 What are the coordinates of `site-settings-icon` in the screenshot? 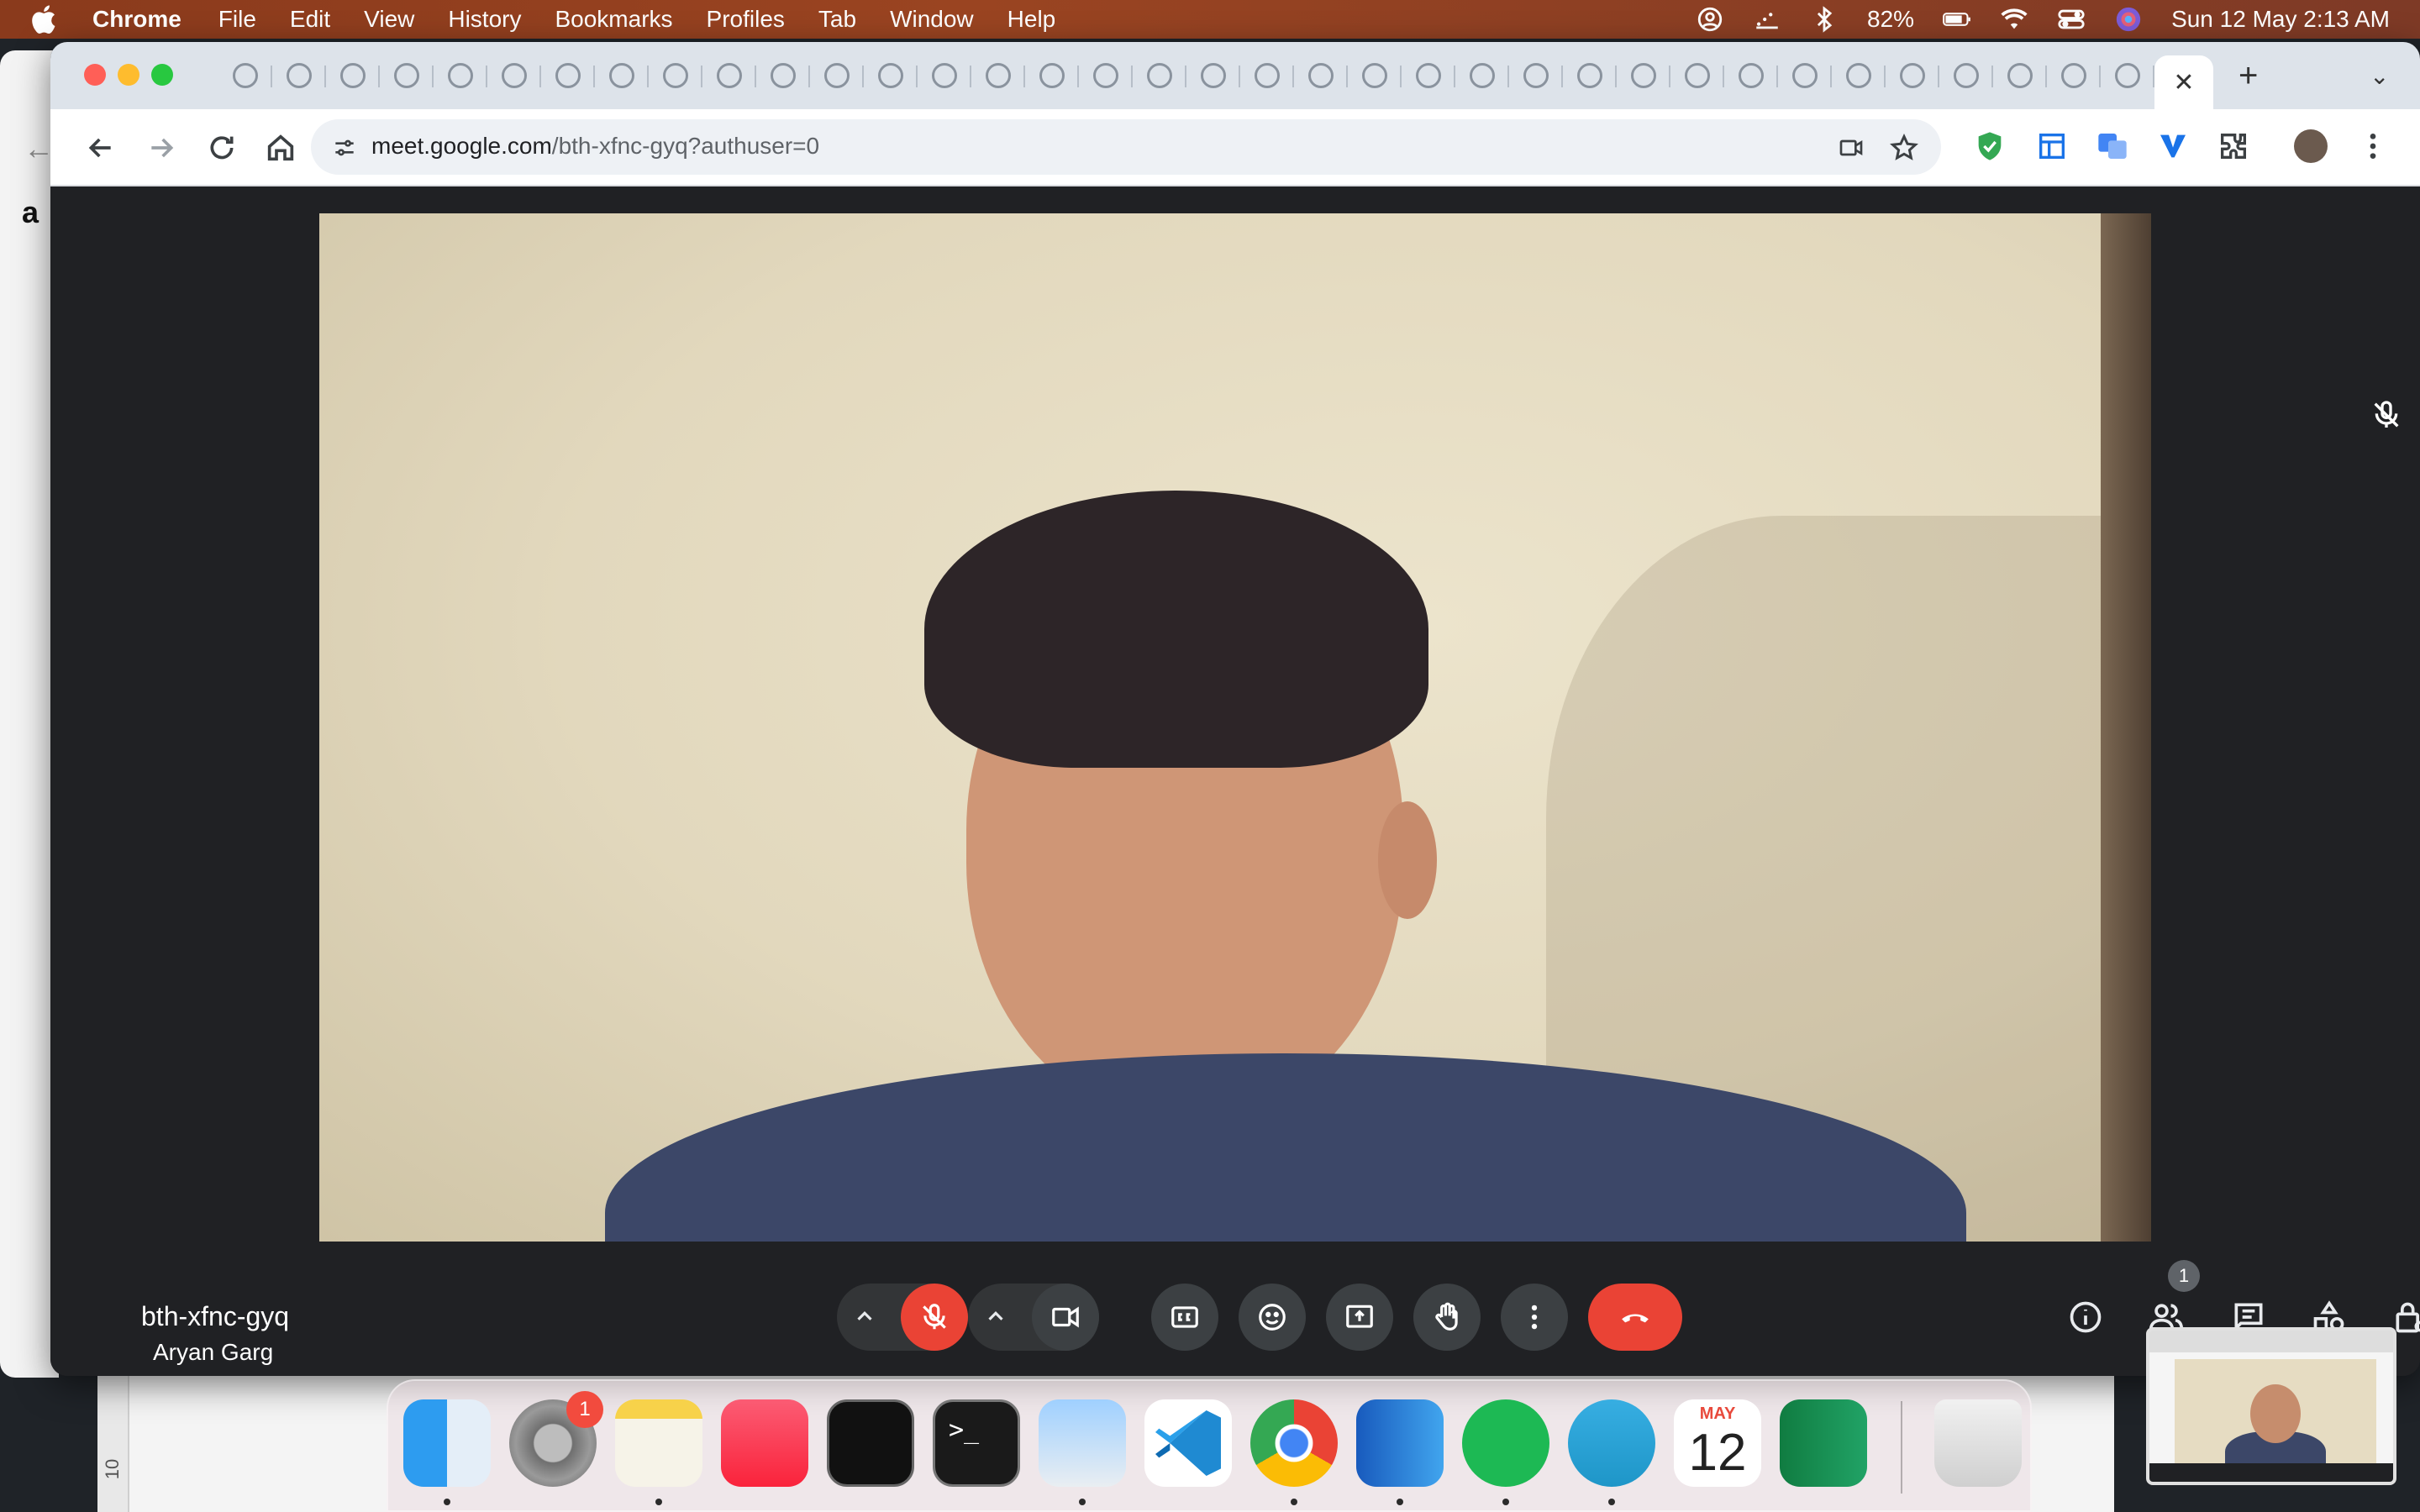 It's located at (344, 147).